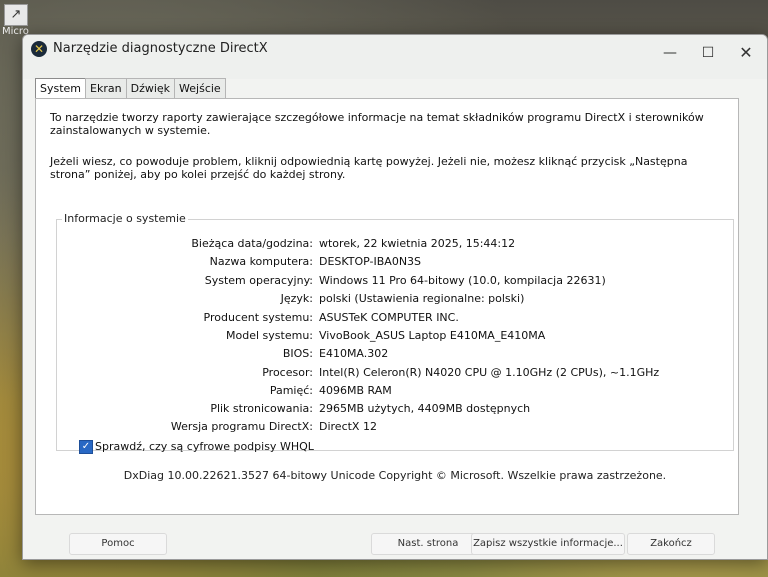 The width and height of the screenshot is (768, 577). I want to click on info-row-manufacturer: Producent systemu: ASUSTeK COMPUTER INC., so click(376, 319).